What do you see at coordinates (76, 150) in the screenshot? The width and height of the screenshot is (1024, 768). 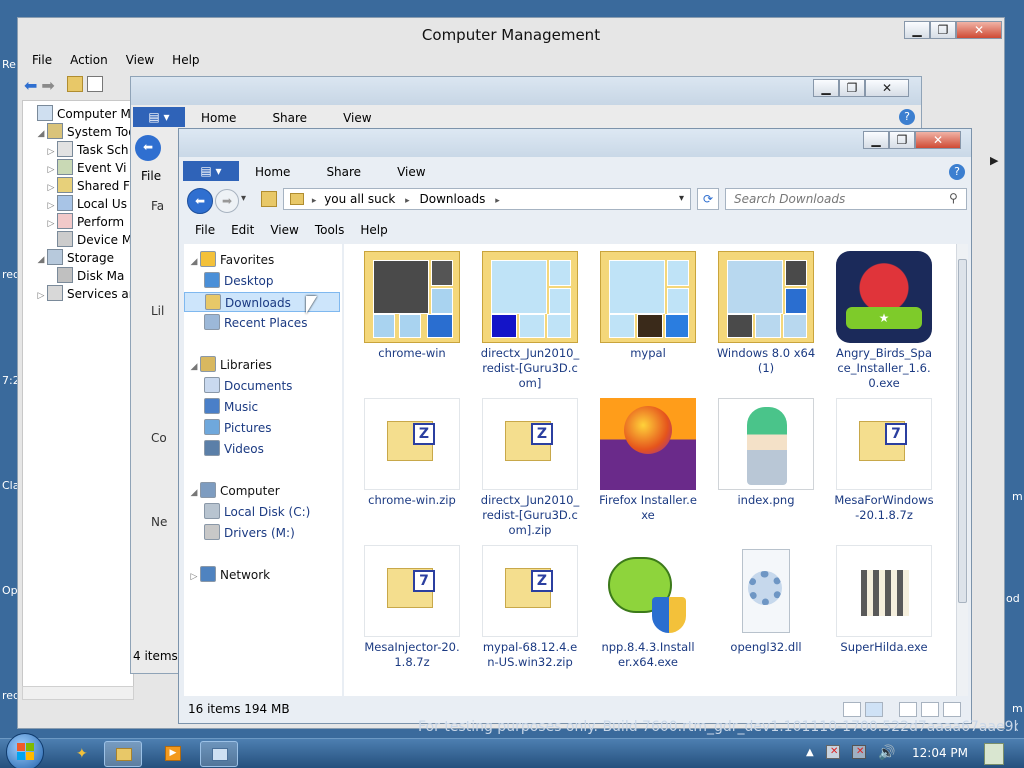 I see `tree-node: ▷ Task Sch` at bounding box center [76, 150].